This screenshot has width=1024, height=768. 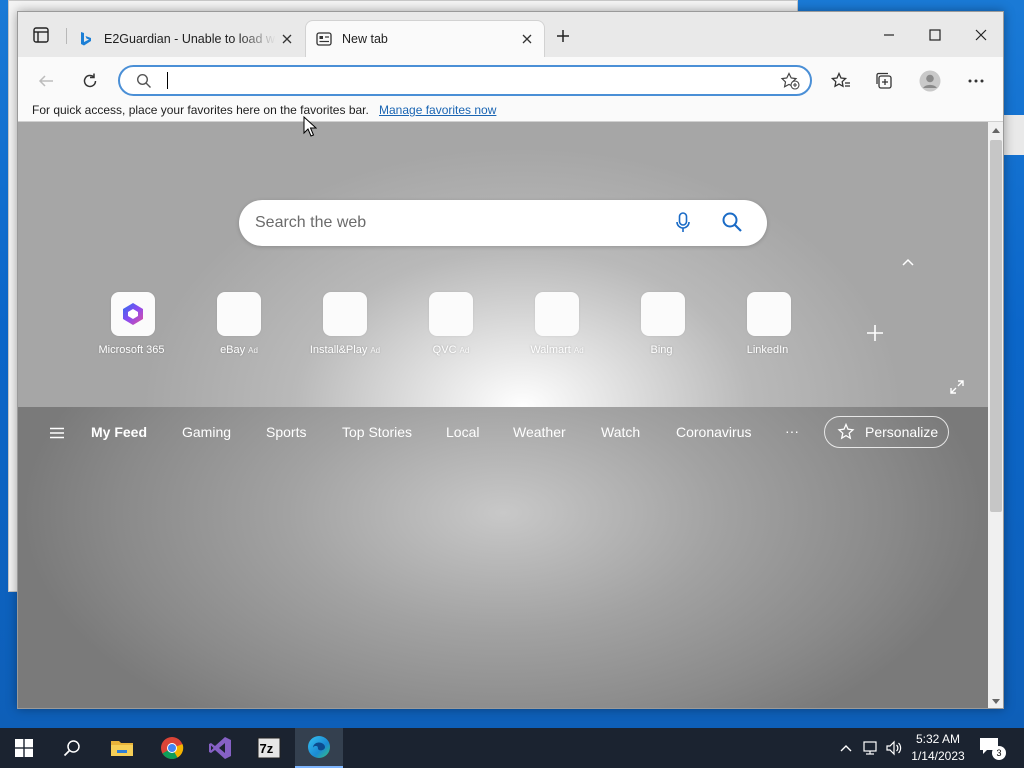 What do you see at coordinates (935, 35) in the screenshot?
I see `maximize-button` at bounding box center [935, 35].